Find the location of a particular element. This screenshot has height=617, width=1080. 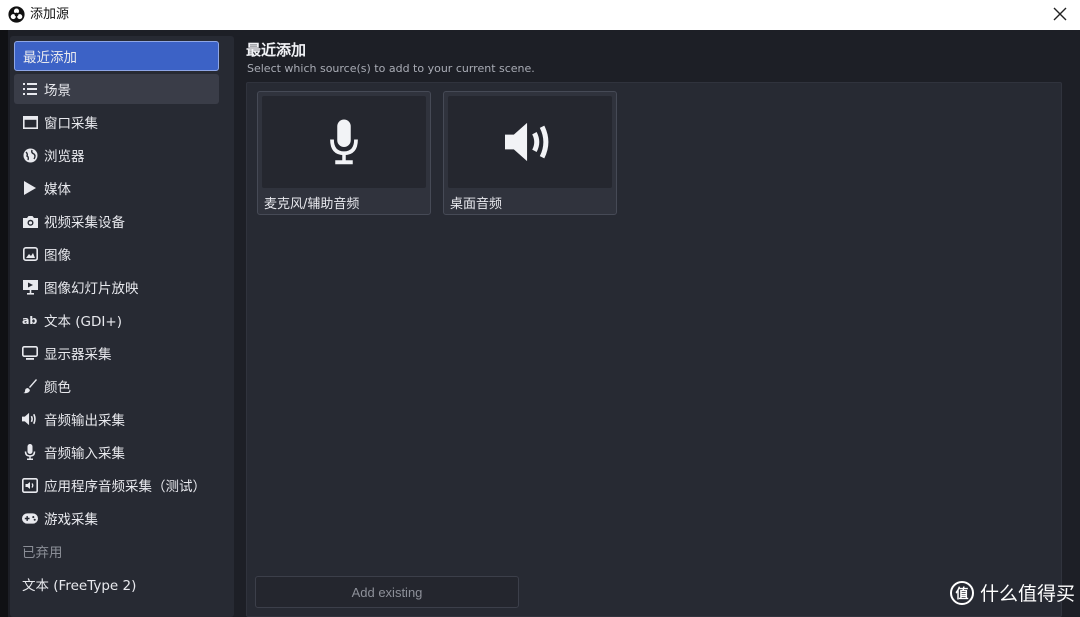

sidebar-item-label: 应用程序音频采集（测试） is located at coordinates (125, 487).